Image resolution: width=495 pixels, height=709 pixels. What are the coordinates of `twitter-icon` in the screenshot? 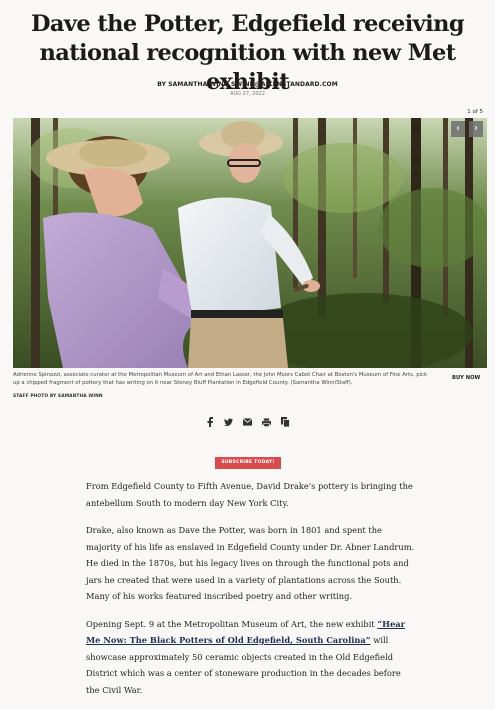 It's located at (228, 422).